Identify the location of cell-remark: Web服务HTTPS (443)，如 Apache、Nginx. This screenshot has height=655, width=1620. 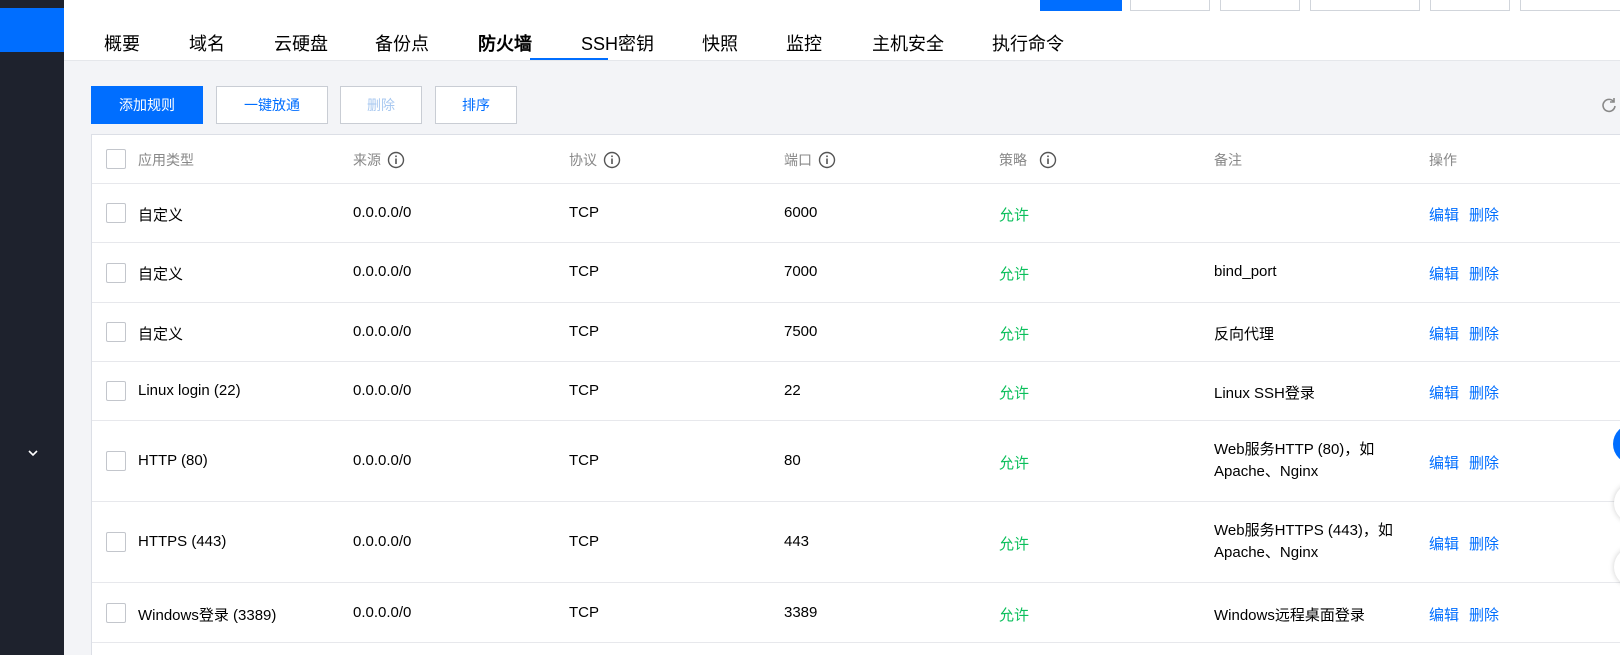
(1303, 541).